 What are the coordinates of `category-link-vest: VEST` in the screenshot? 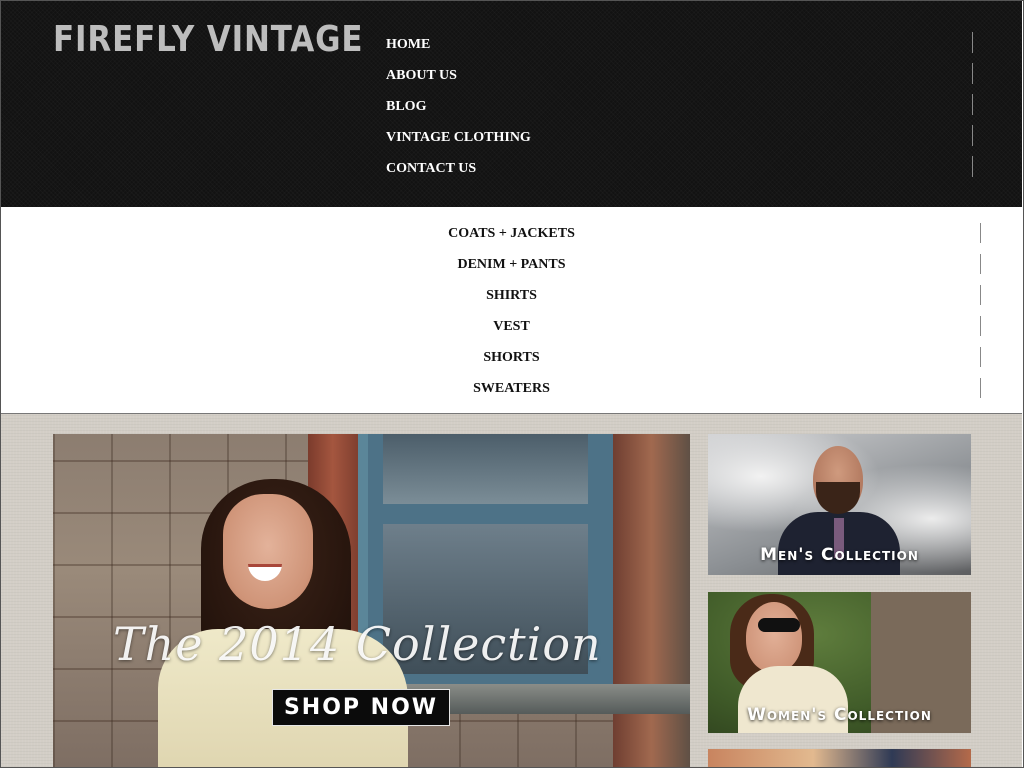 It's located at (511, 326).